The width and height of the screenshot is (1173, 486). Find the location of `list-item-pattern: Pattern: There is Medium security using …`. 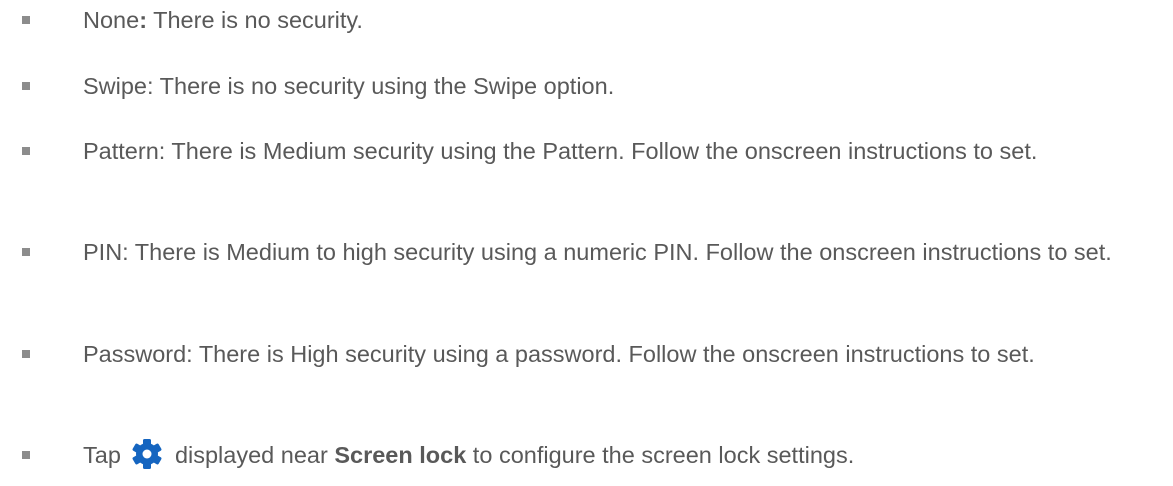

list-item-pattern: Pattern: There is Medium security using … is located at coordinates (592, 151).